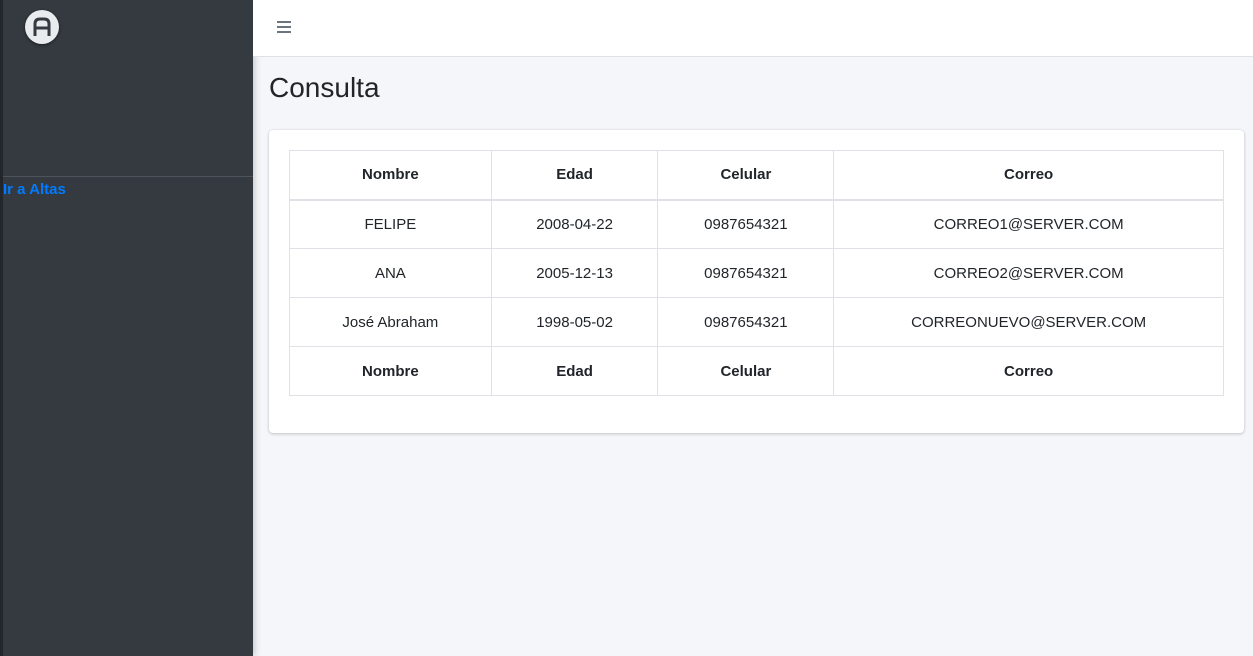  What do you see at coordinates (1028, 371) in the screenshot?
I see `column-footer-correo: Correo` at bounding box center [1028, 371].